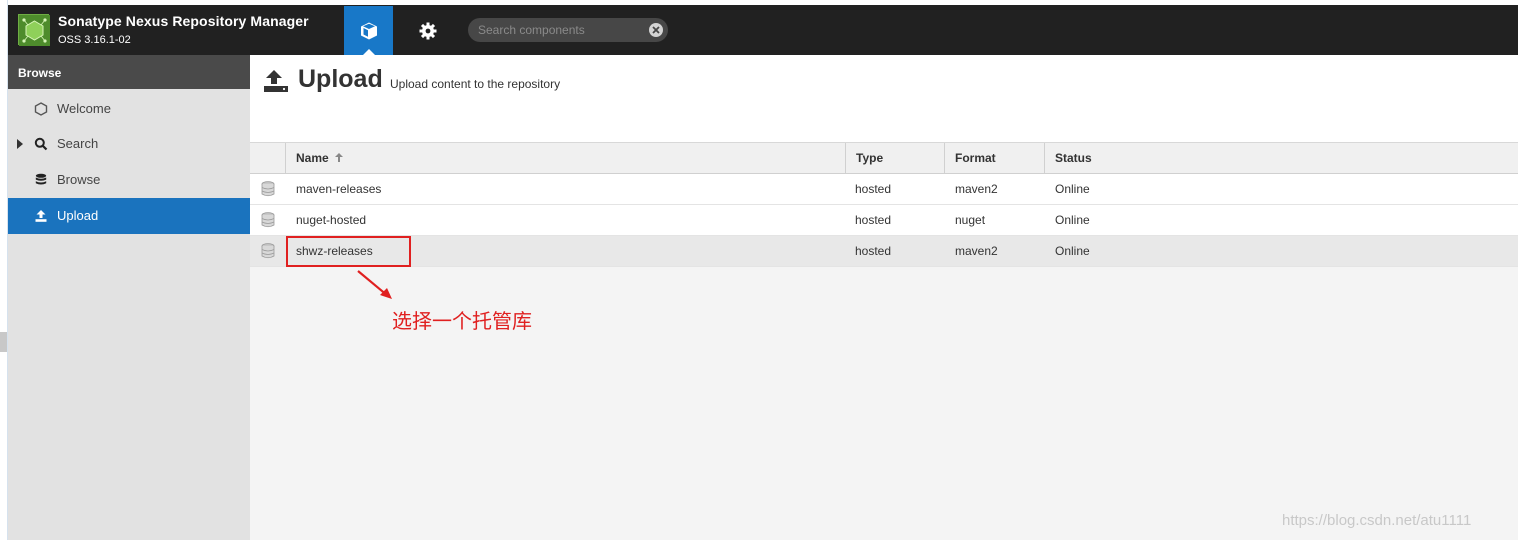  What do you see at coordinates (566, 158) in the screenshot?
I see `column-header-name: Name` at bounding box center [566, 158].